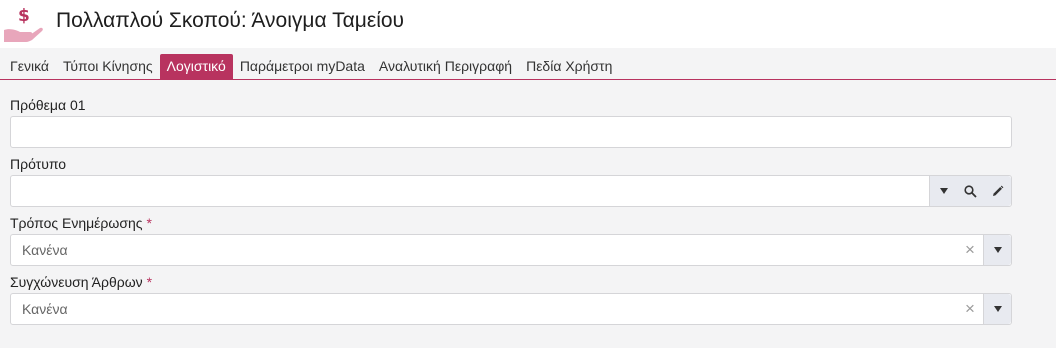 Image resolution: width=1056 pixels, height=348 pixels. I want to click on template-lookup-input, so click(511, 191).